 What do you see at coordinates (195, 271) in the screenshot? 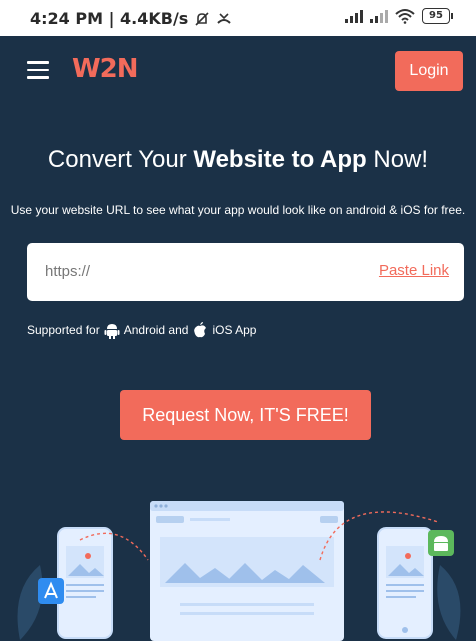
I see `url-input` at bounding box center [195, 271].